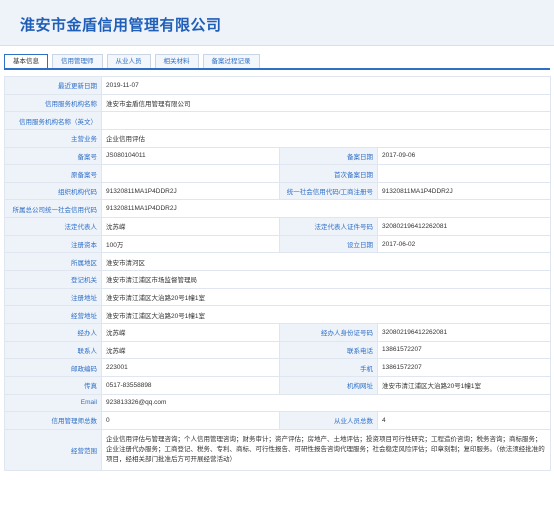 The image size is (554, 511). What do you see at coordinates (53, 332) in the screenshot?
I see `label-handler: 经办人` at bounding box center [53, 332].